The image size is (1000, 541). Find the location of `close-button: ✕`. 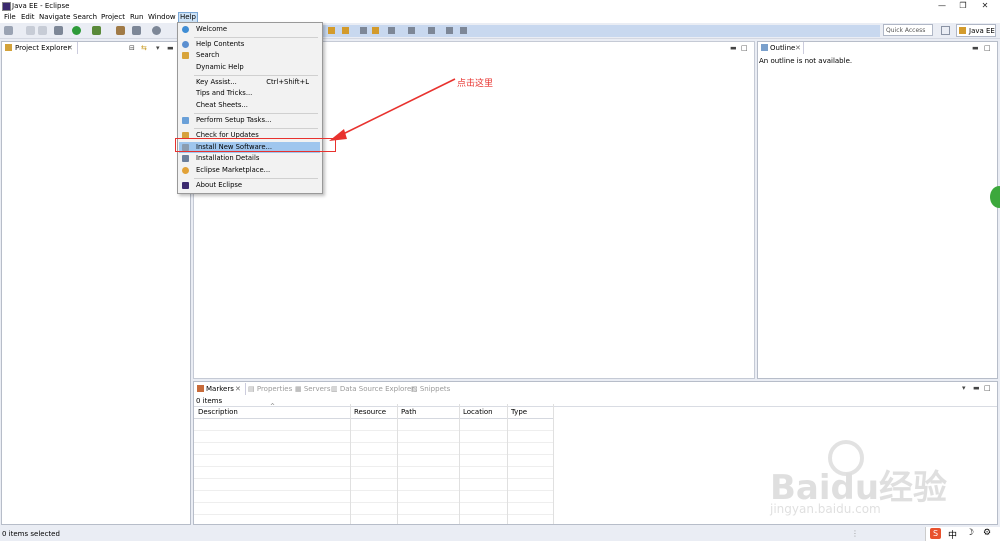

close-button: ✕ is located at coordinates (985, 6).